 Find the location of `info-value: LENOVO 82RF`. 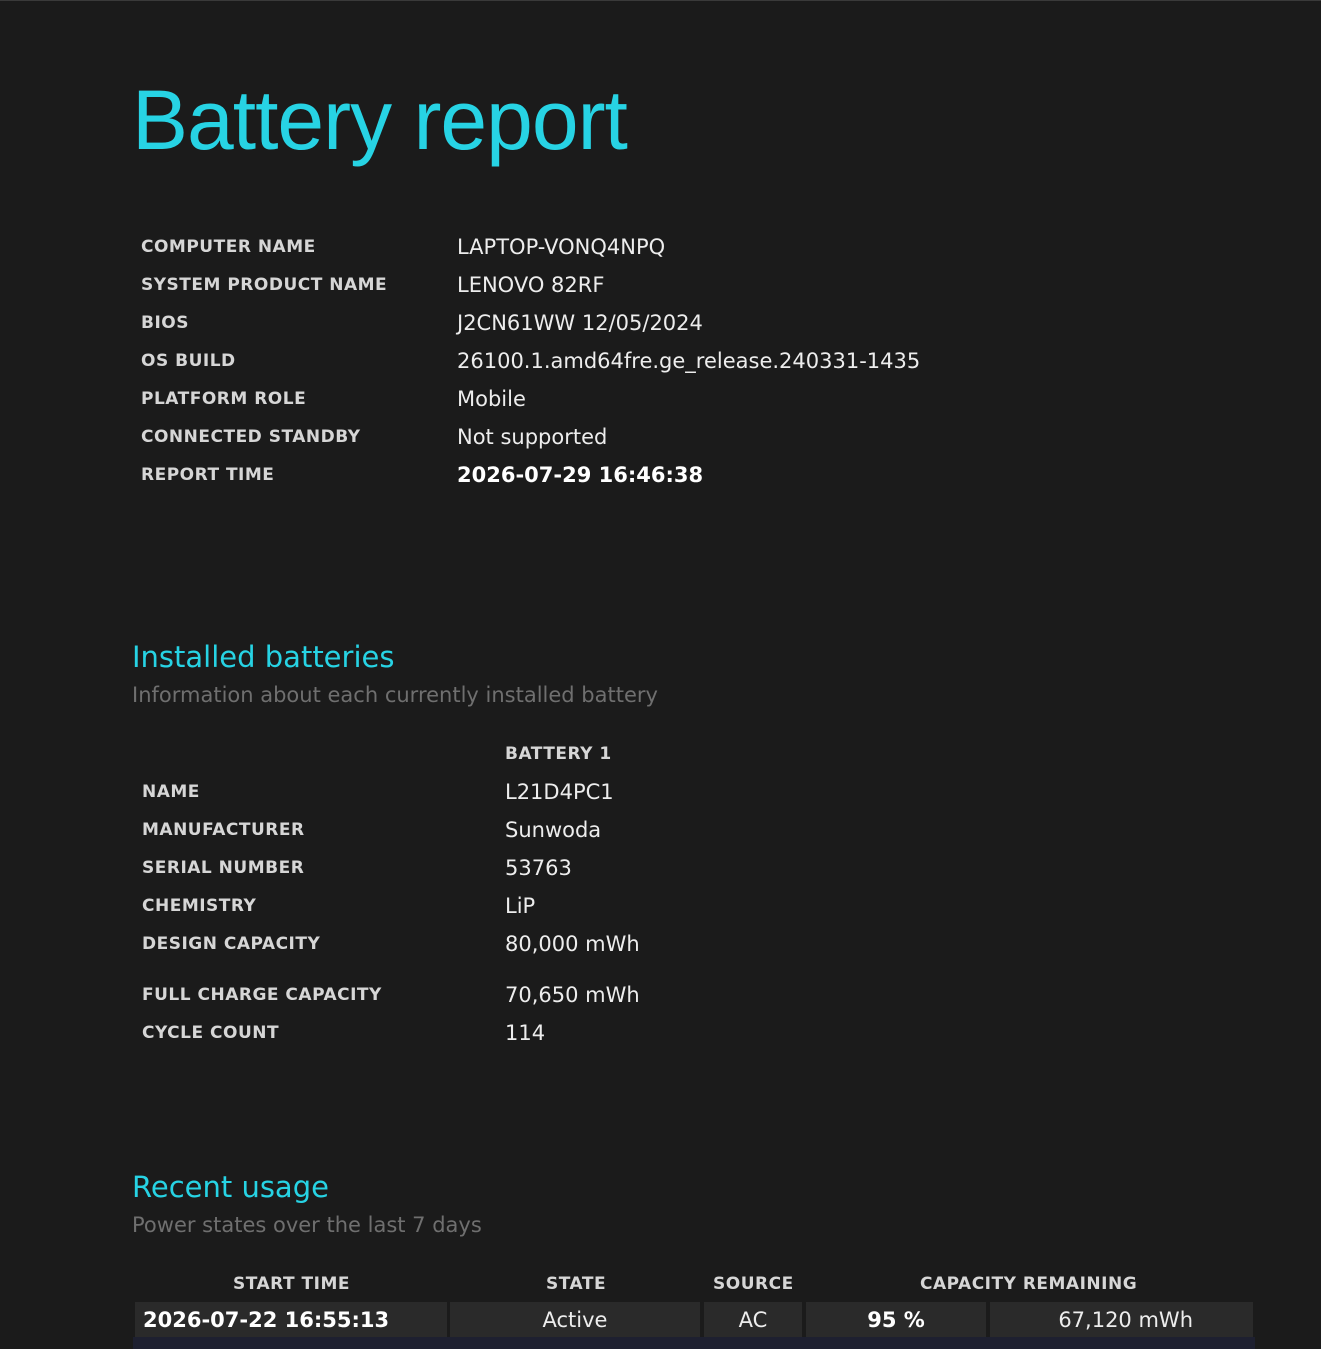

info-value: LENOVO 82RF is located at coordinates (531, 285).